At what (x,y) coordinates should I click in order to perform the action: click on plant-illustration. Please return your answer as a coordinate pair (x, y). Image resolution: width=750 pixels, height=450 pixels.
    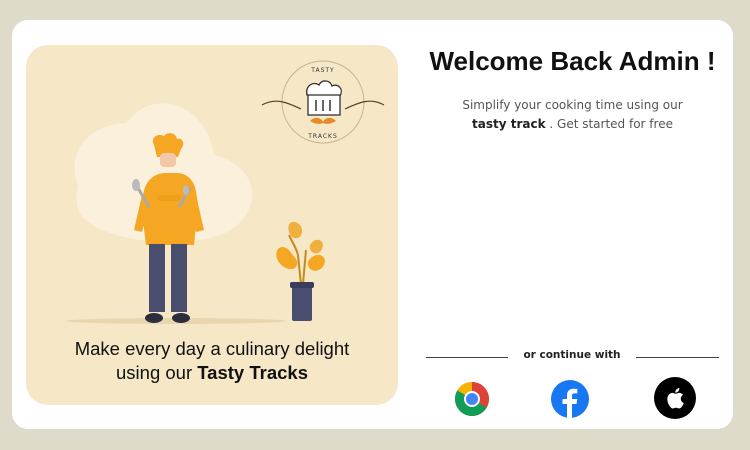
    Looking at the image, I should click on (300, 271).